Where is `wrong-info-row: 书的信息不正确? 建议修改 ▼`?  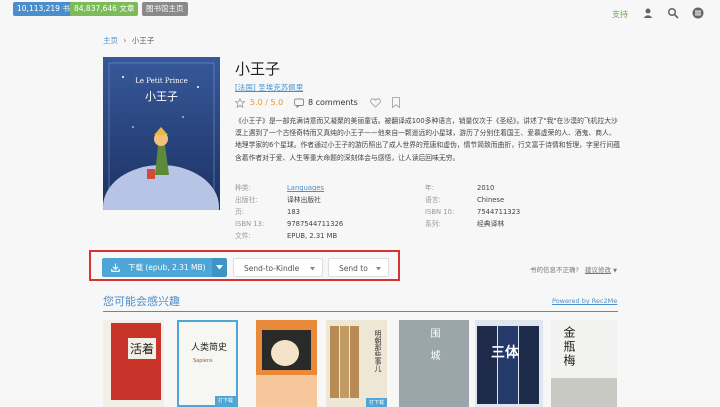 wrong-info-row: 书的信息不正确? 建议修改 ▼ is located at coordinates (573, 269).